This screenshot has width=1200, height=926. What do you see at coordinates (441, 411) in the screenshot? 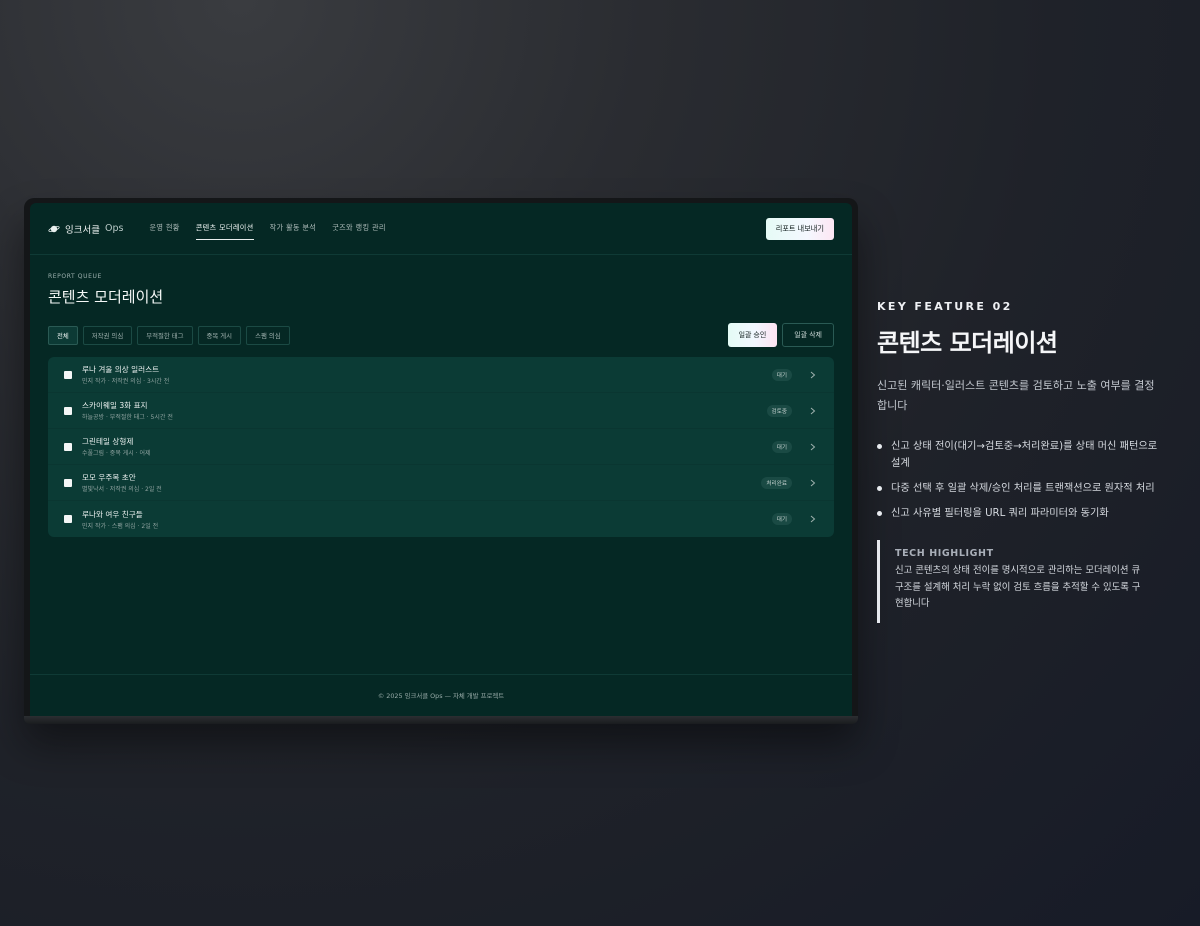
I see `list-item: 스카이웨일 3화 표지 하늘공방 · 부적절한 태그 · 5시간 전 검토중` at bounding box center [441, 411].